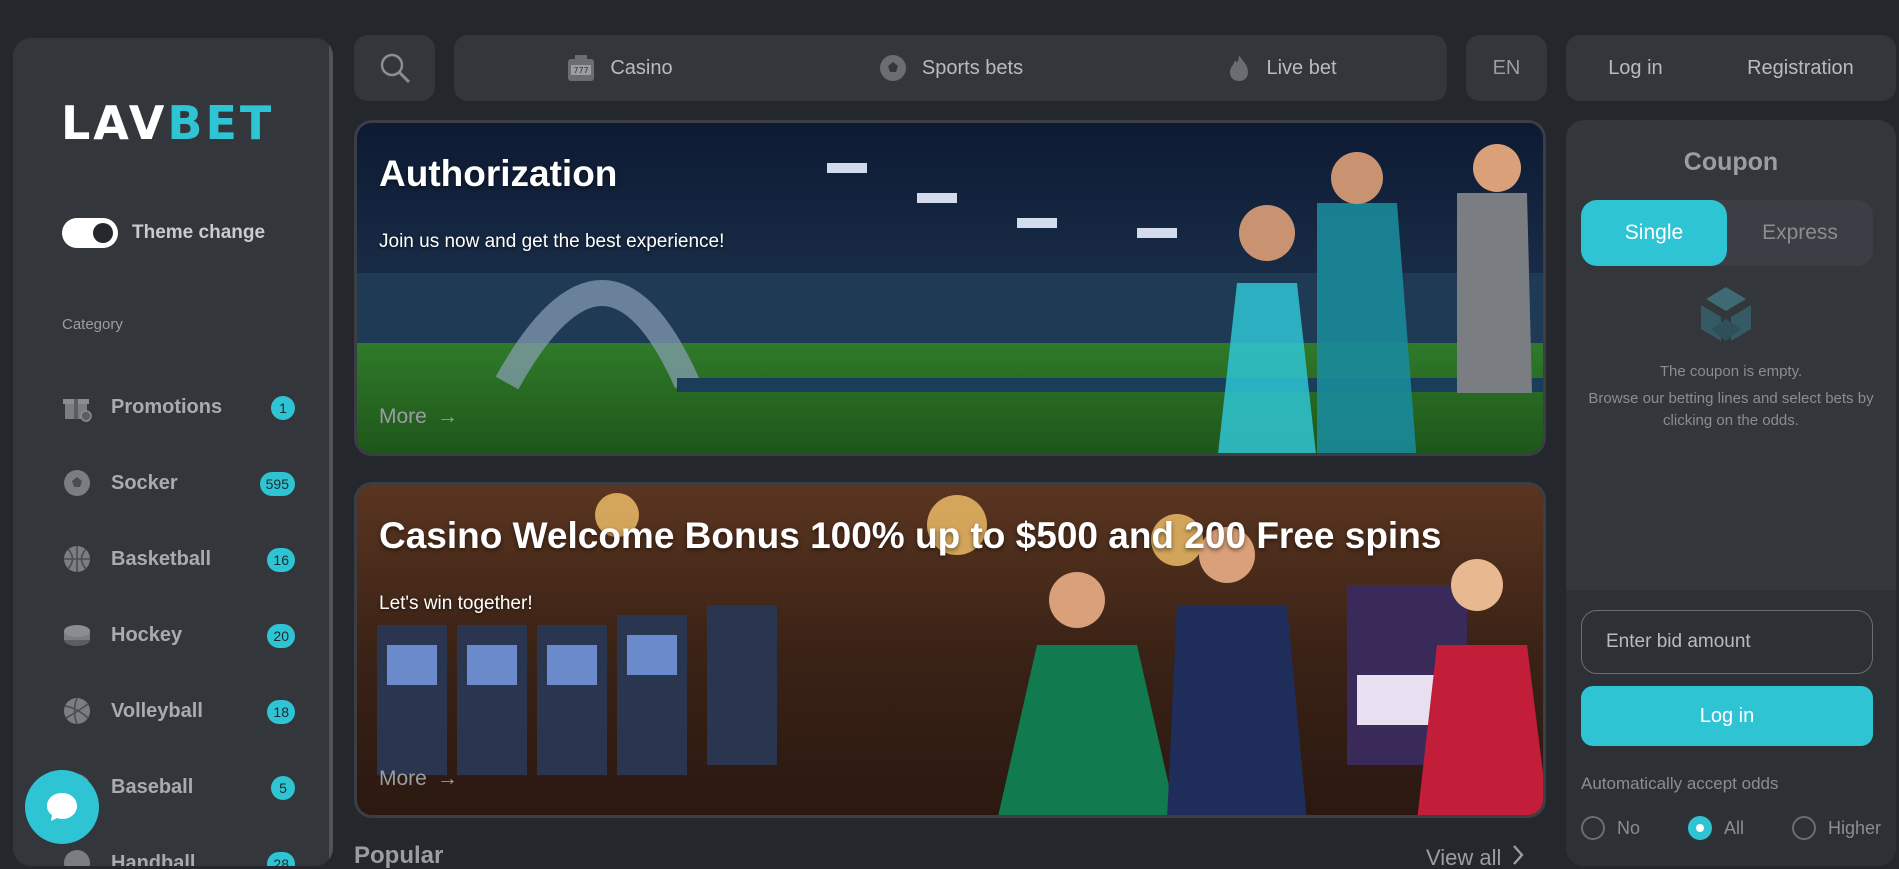 Image resolution: width=1899 pixels, height=869 pixels. What do you see at coordinates (92, 324) in the screenshot?
I see `category-label: Category` at bounding box center [92, 324].